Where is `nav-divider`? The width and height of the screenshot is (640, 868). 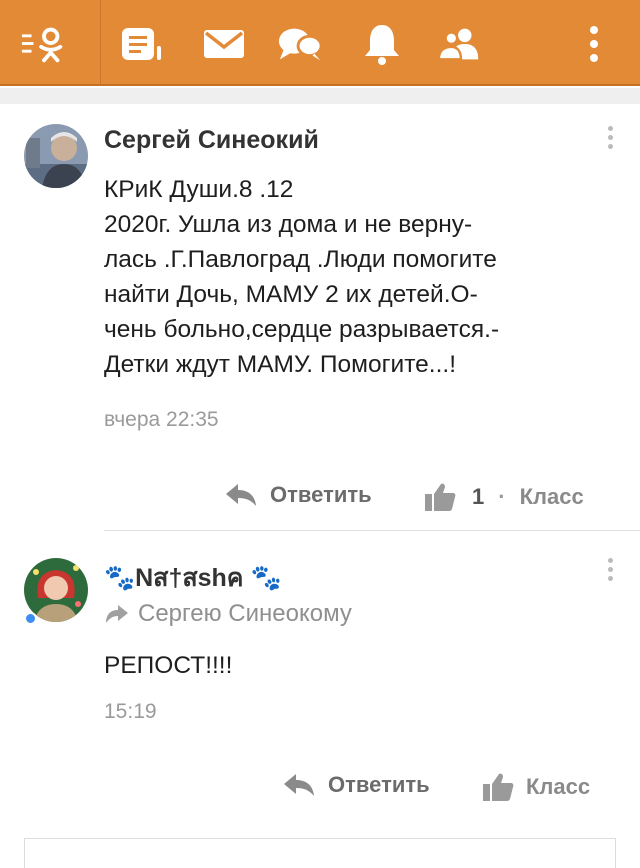 nav-divider is located at coordinates (100, 43).